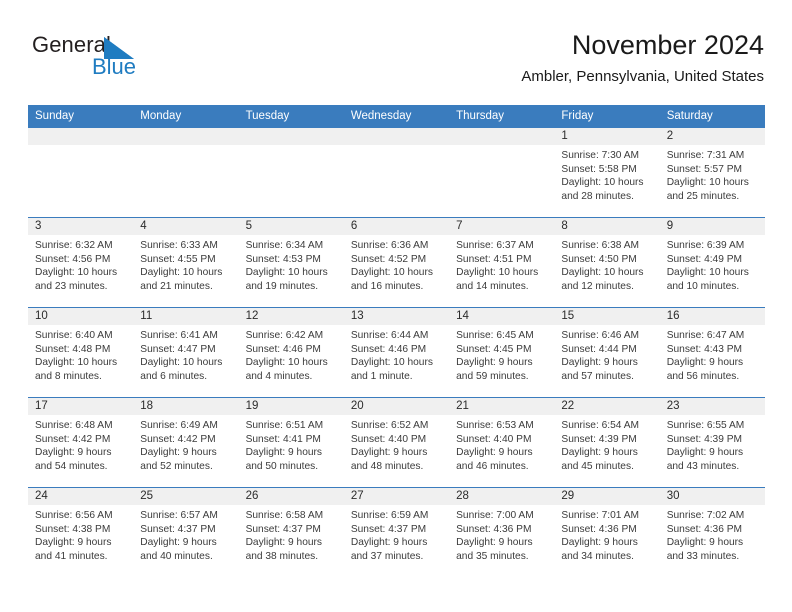 The height and width of the screenshot is (612, 792). Describe the element at coordinates (178, 259) in the screenshot. I see `sunset-text: Sunset: 4:55 PM` at that location.